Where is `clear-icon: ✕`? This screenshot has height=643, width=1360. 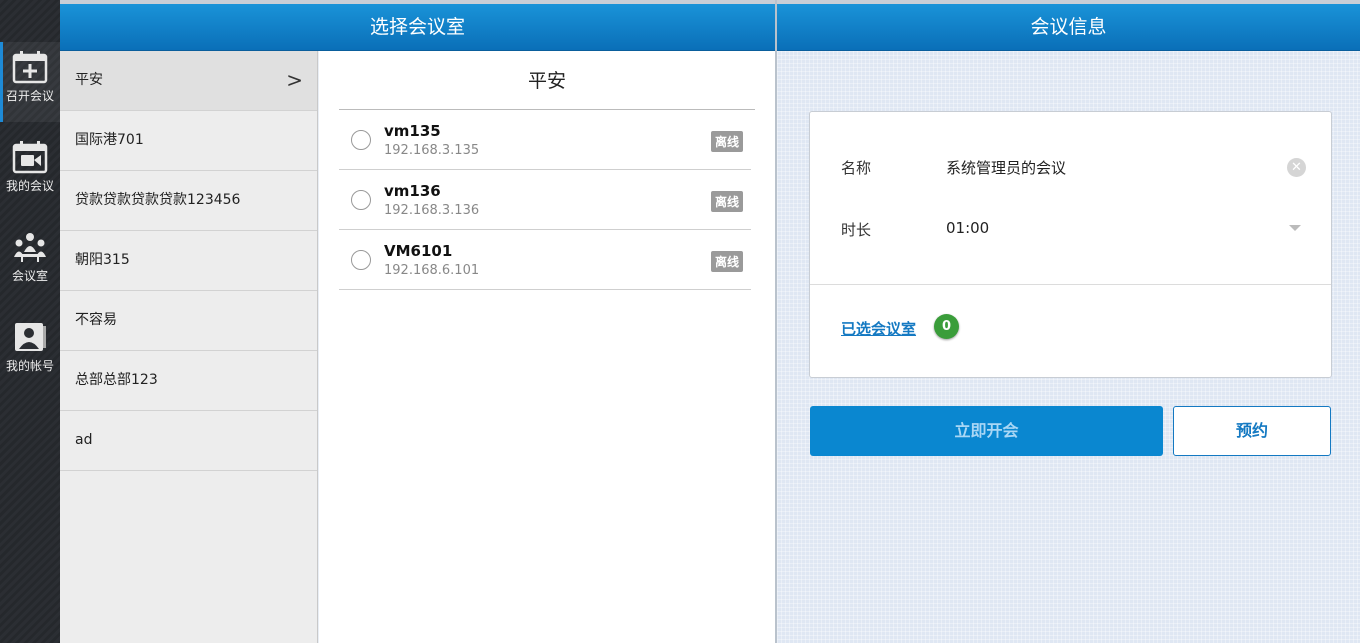 clear-icon: ✕ is located at coordinates (1296, 167).